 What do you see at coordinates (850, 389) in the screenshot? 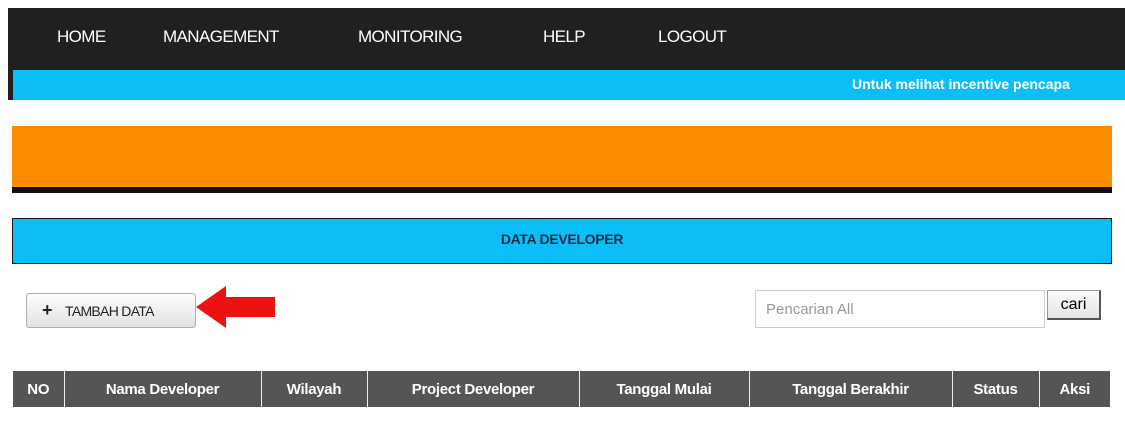
I see `column-header-tanggal-berakhir: Tanggal Berakhir` at bounding box center [850, 389].